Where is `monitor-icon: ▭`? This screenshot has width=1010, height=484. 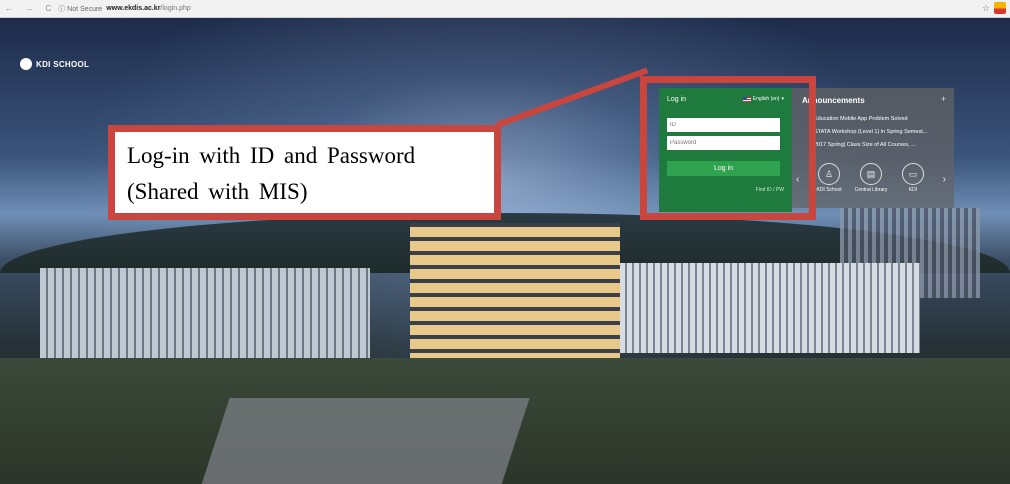 monitor-icon: ▭ is located at coordinates (913, 174).